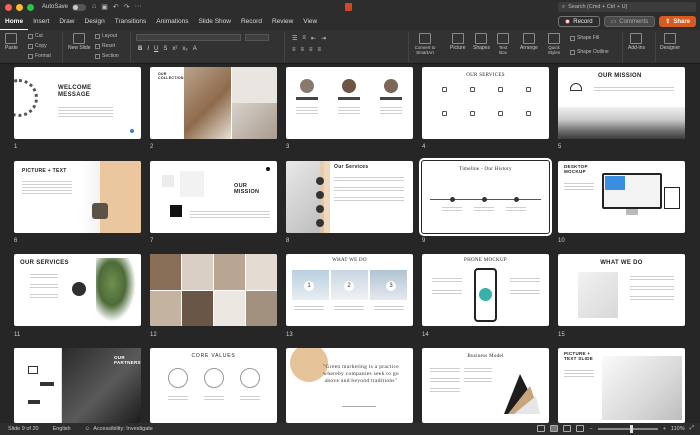 The image size is (700, 435). What do you see at coordinates (670, 42) in the screenshot?
I see `designer-button: Designer` at bounding box center [670, 42].